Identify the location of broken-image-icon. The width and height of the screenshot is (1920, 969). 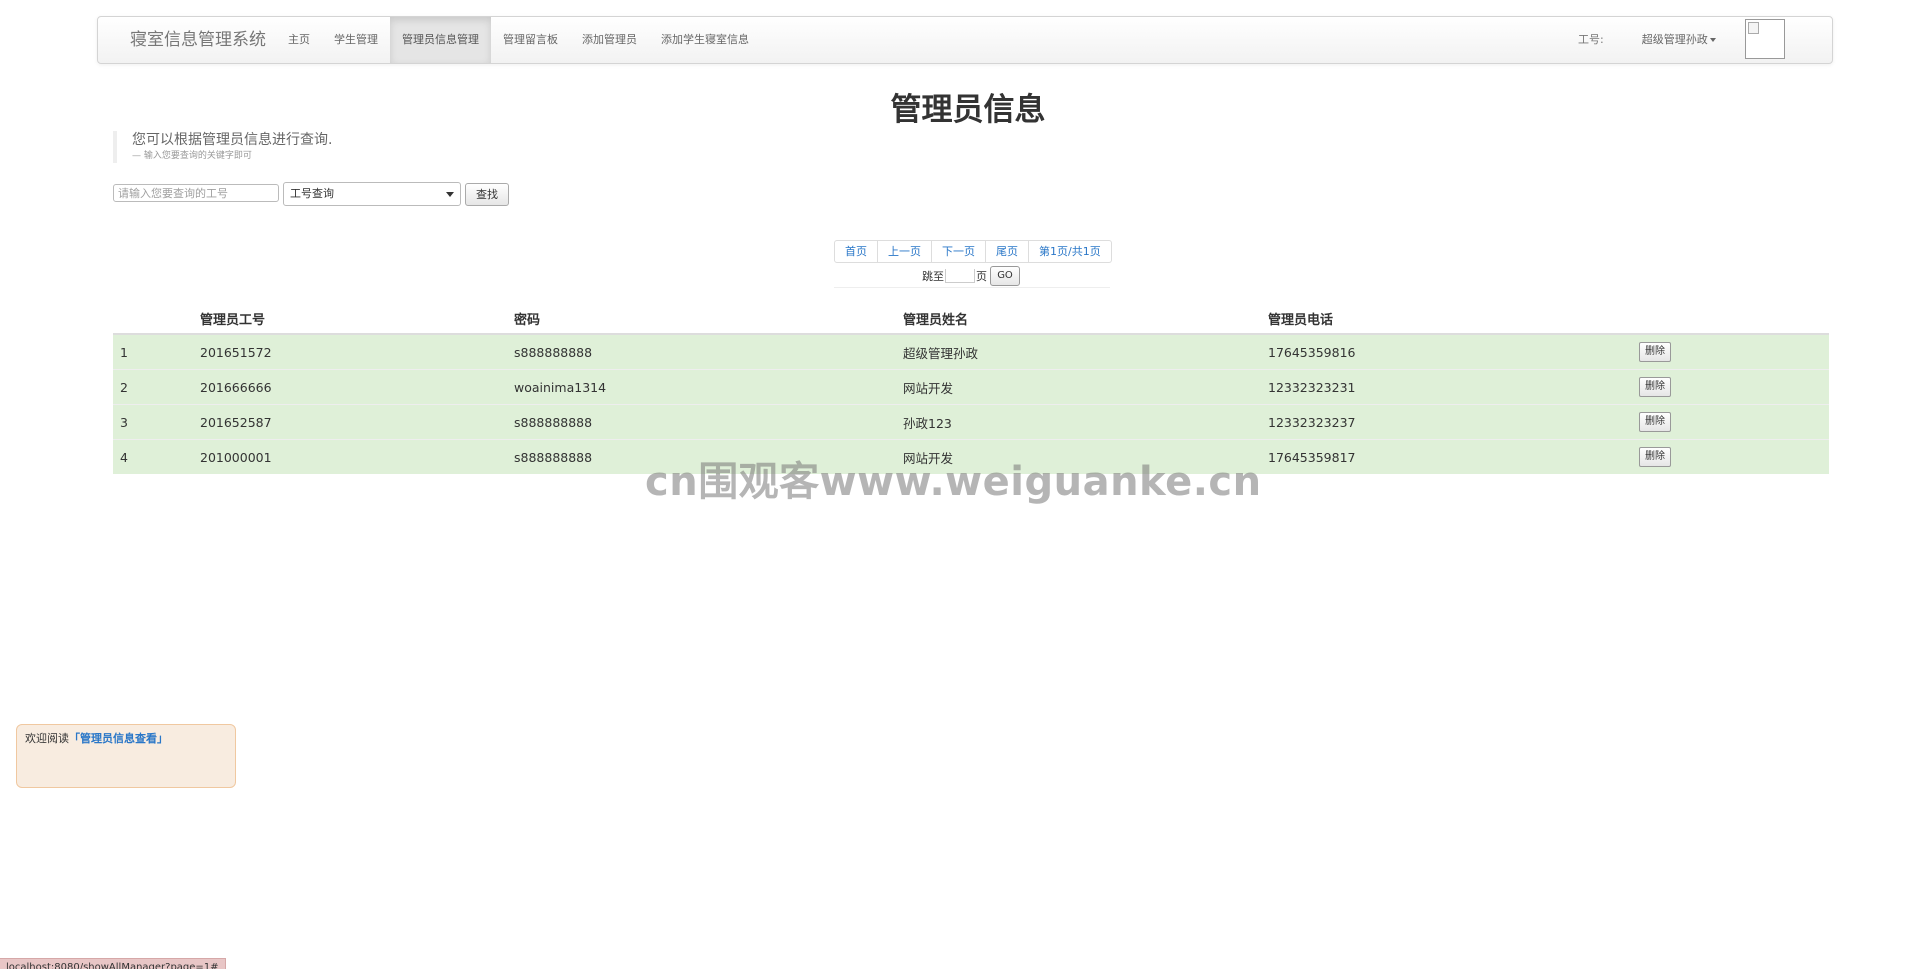
(1753, 28).